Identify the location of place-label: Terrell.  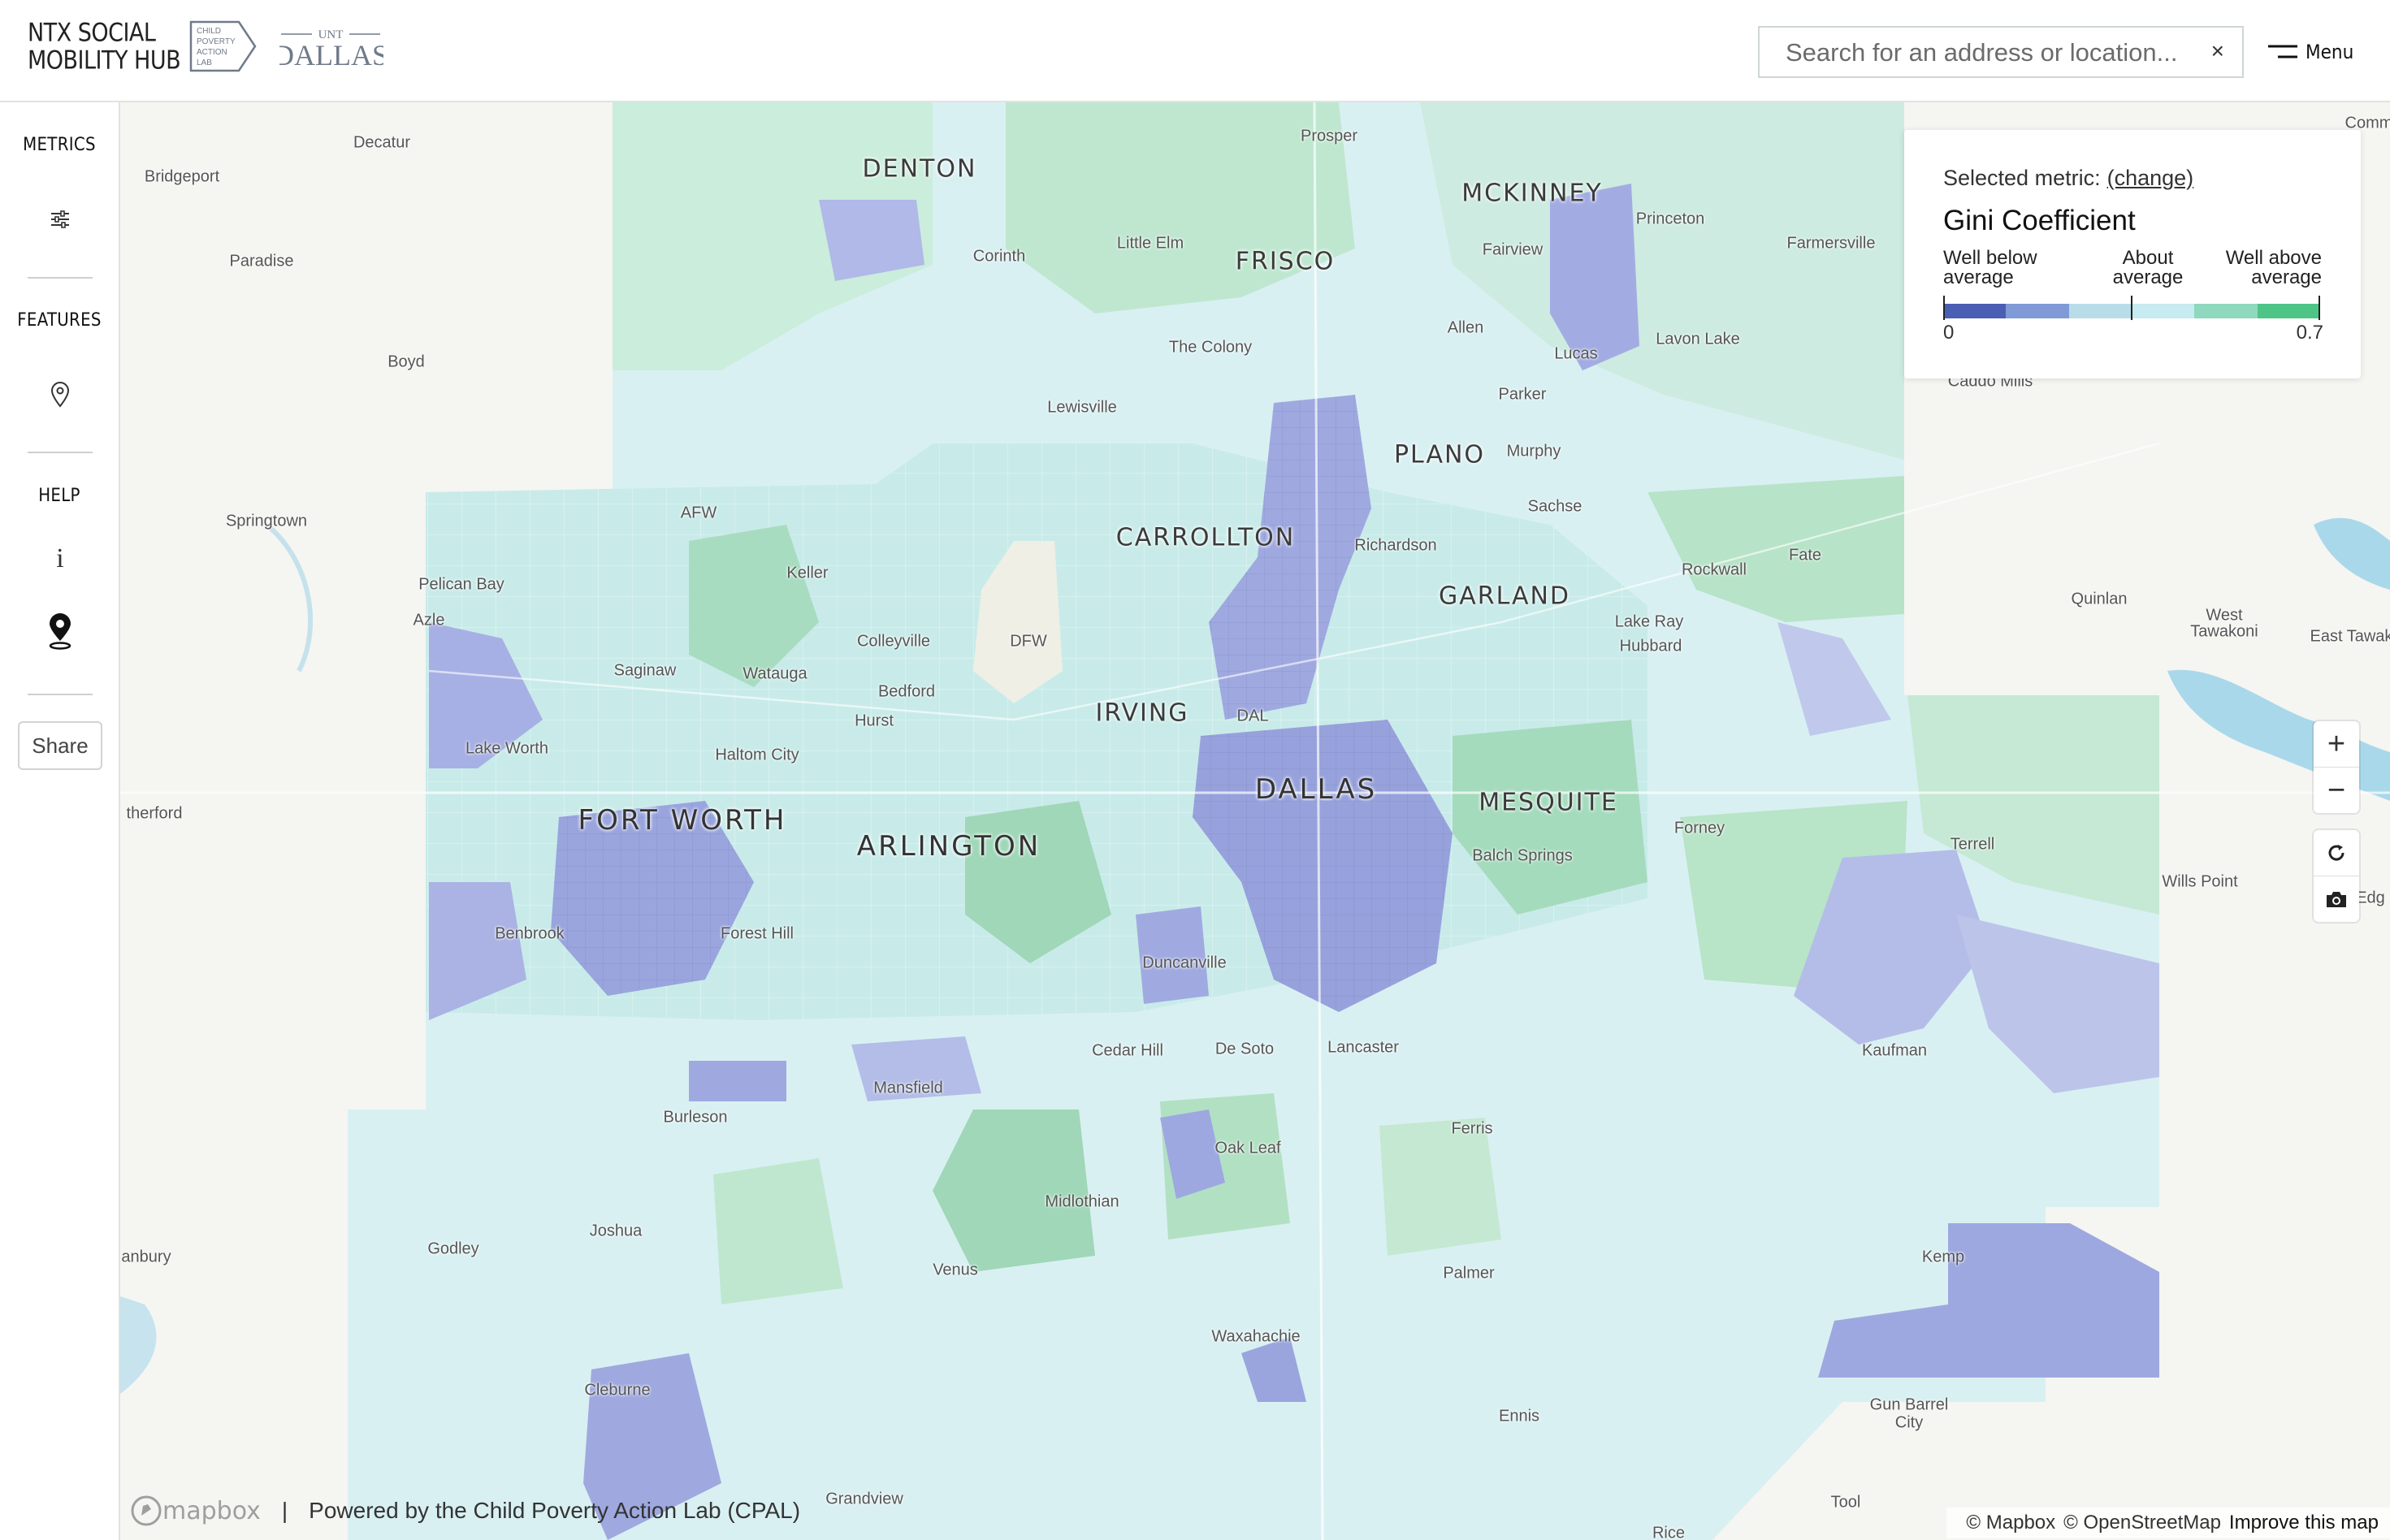
(1972, 844).